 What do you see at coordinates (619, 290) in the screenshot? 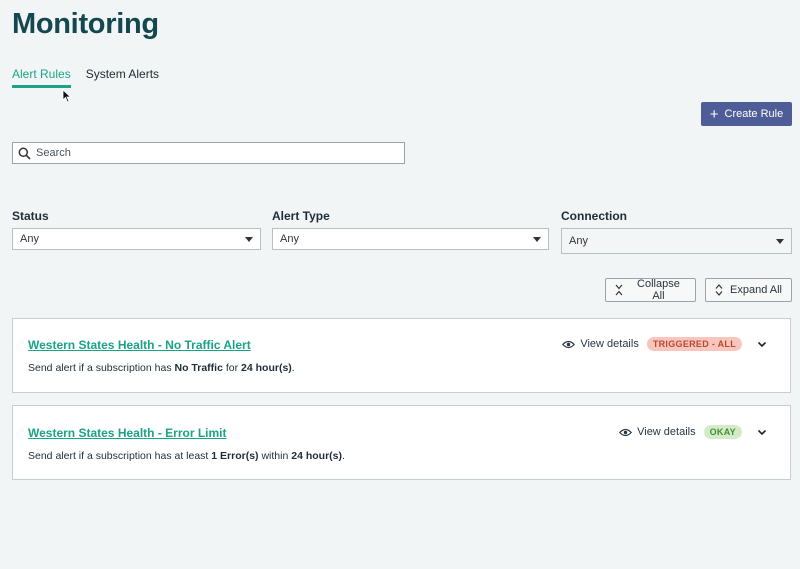
I see `collapse-icon` at bounding box center [619, 290].